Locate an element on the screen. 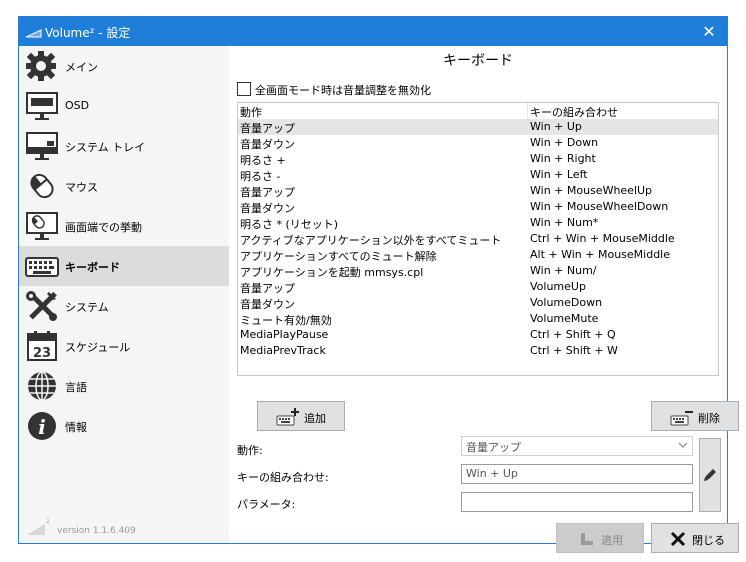 The image size is (746, 562). sidebar-item-schedule: 23 スケジュール is located at coordinates (124, 346).